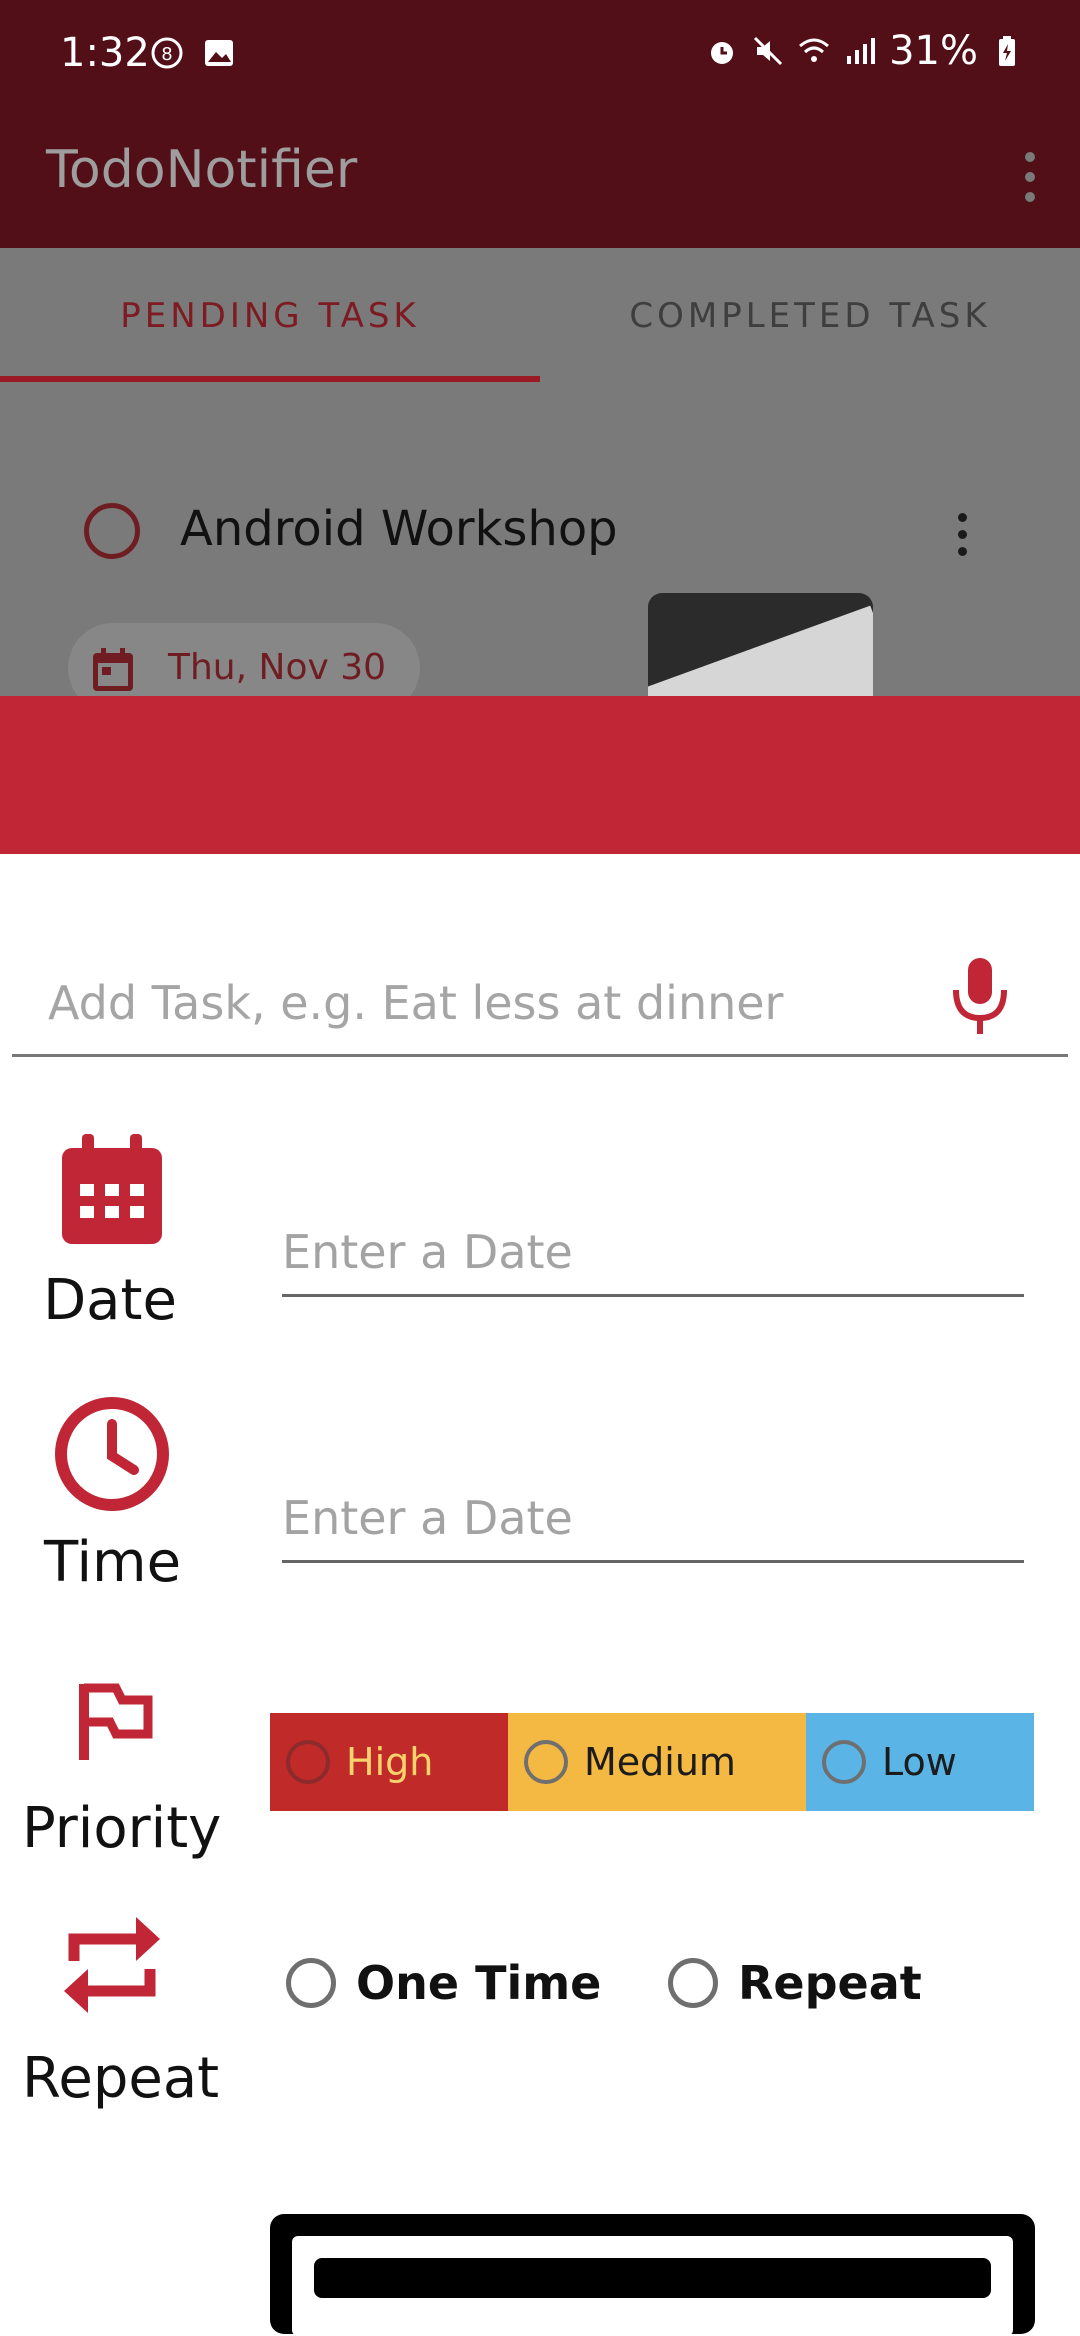 The height and width of the screenshot is (2336, 1080). I want to click on svg-text: 8, so click(166, 54).